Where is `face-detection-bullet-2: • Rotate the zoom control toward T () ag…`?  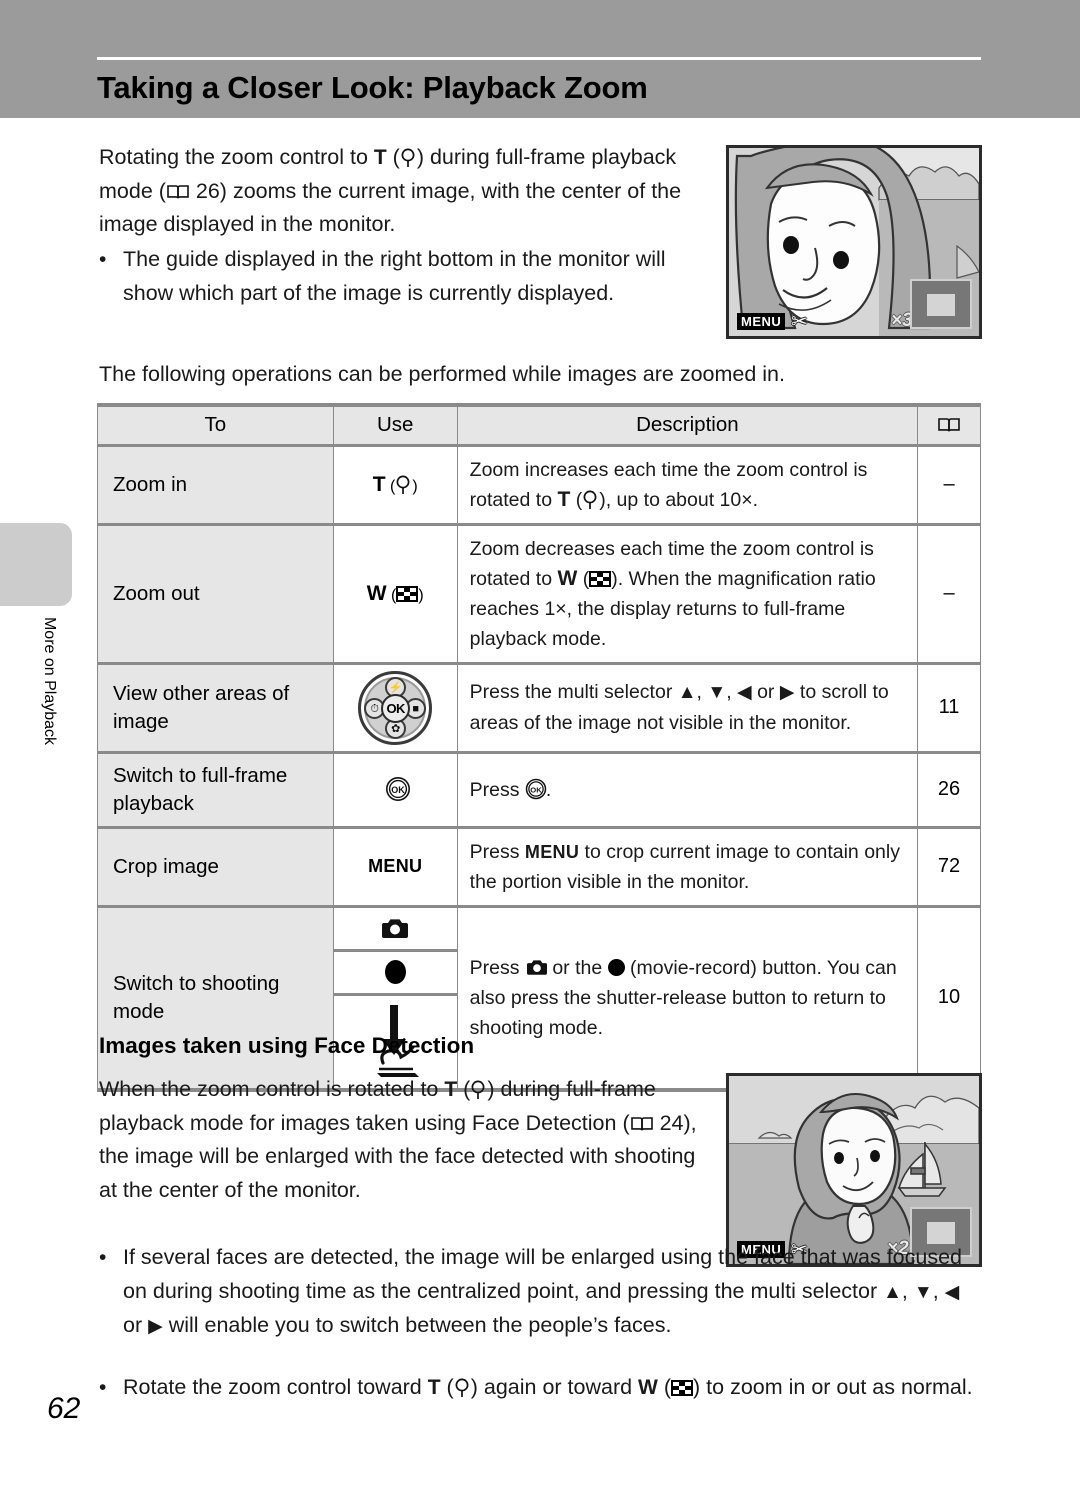
face-detection-bullet-2: • Rotate the zoom control toward T () ag… is located at coordinates (539, 1388).